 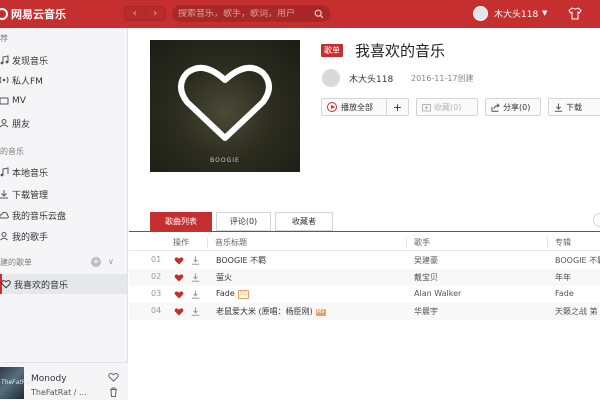 What do you see at coordinates (426, 277) in the screenshot?
I see `song-artist: 戴宝贝` at bounding box center [426, 277].